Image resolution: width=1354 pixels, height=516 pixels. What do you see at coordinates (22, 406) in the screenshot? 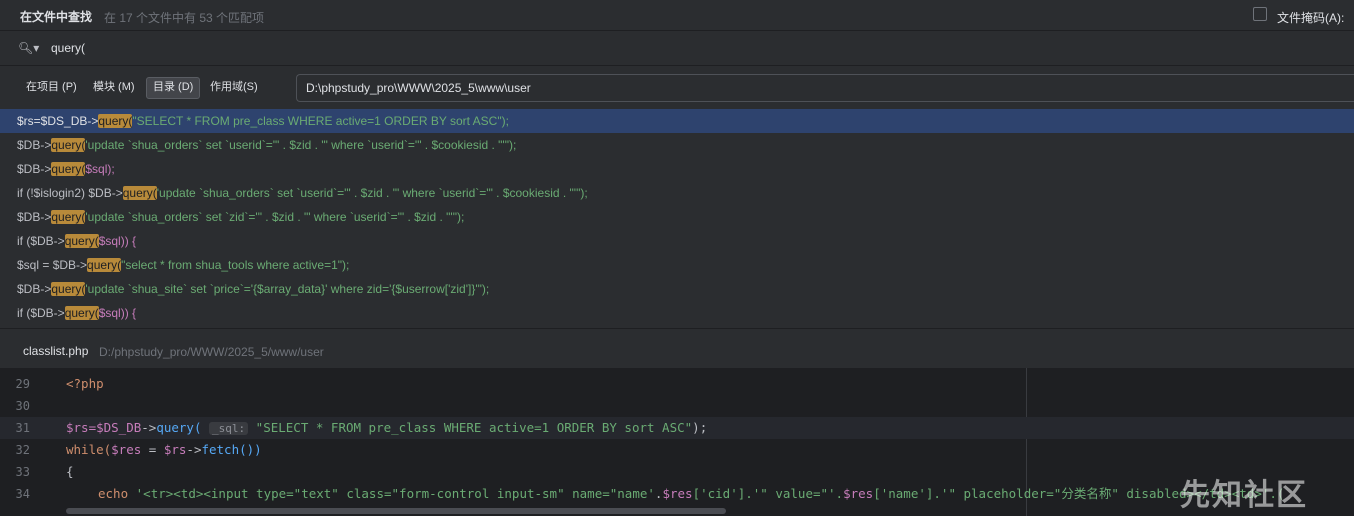
I see `line-number: 30` at bounding box center [22, 406].